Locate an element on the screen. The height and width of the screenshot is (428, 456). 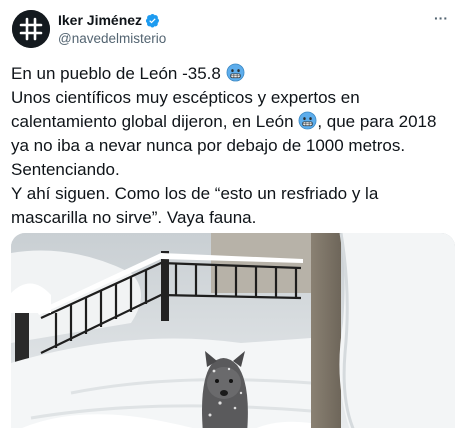
hashtag-grid-icon is located at coordinates (31, 29).